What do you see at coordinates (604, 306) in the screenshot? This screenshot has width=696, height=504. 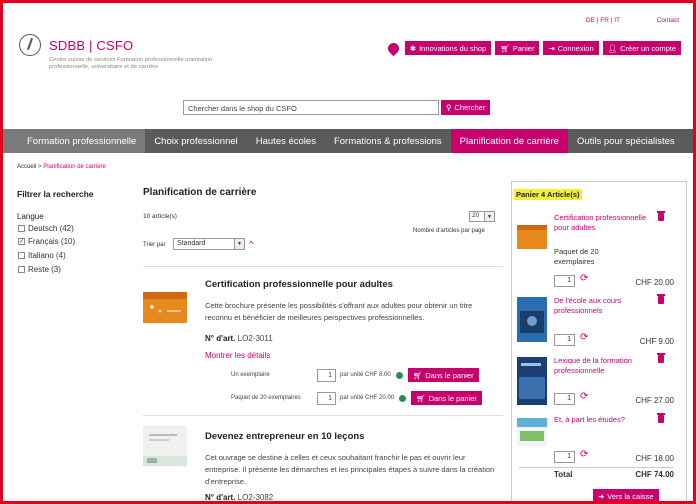 I see `cart-item-title: De l'école aux cours professionnels` at bounding box center [604, 306].